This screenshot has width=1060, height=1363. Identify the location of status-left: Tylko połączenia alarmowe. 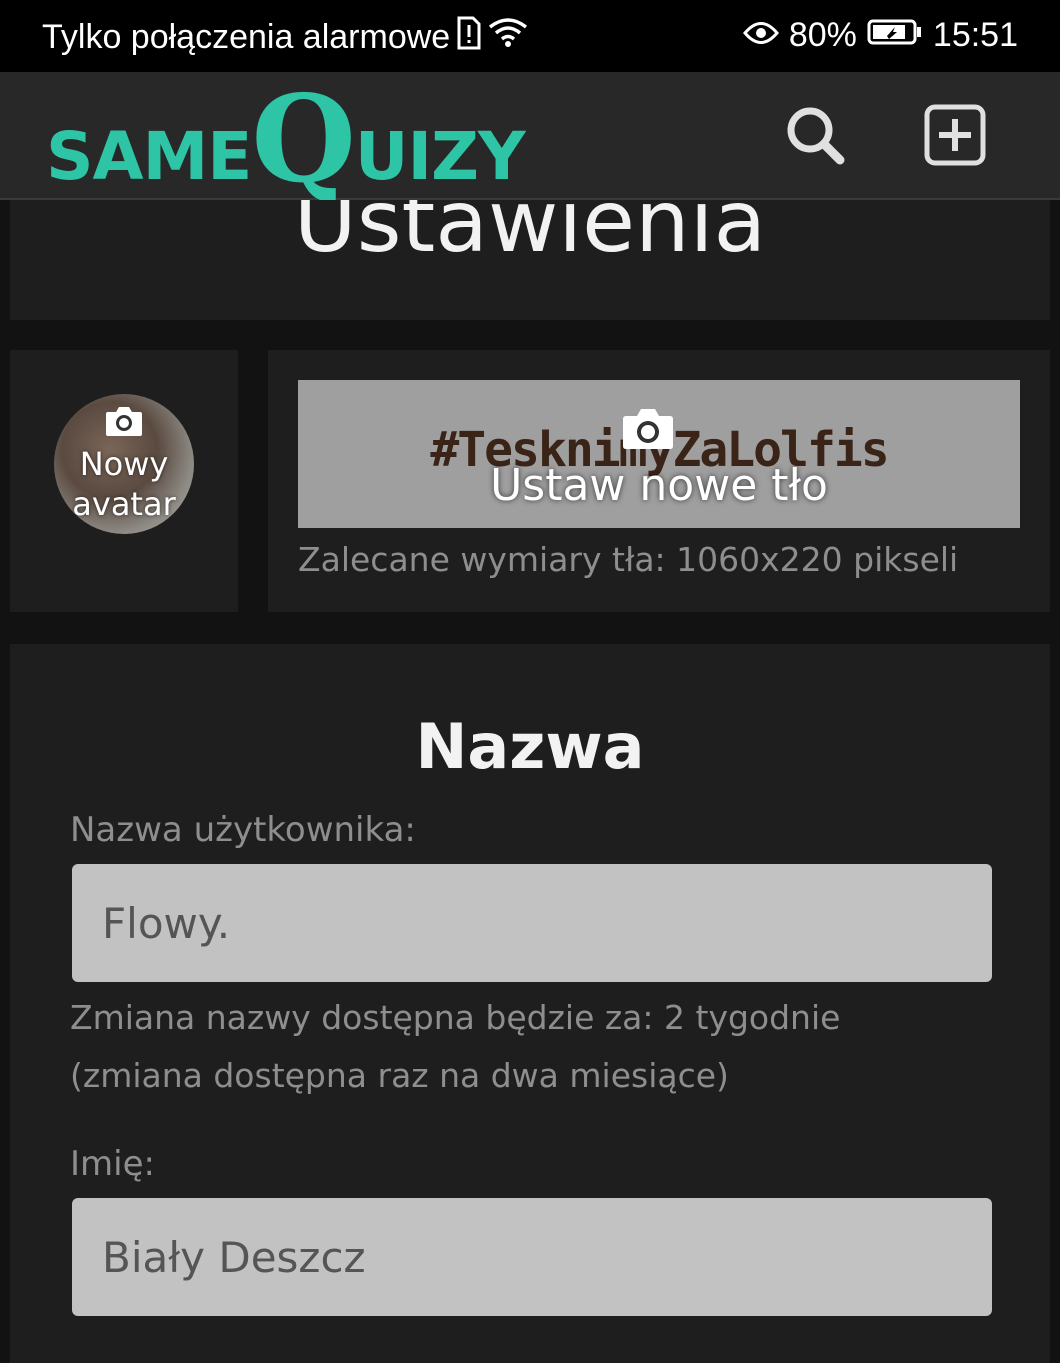
(285, 37).